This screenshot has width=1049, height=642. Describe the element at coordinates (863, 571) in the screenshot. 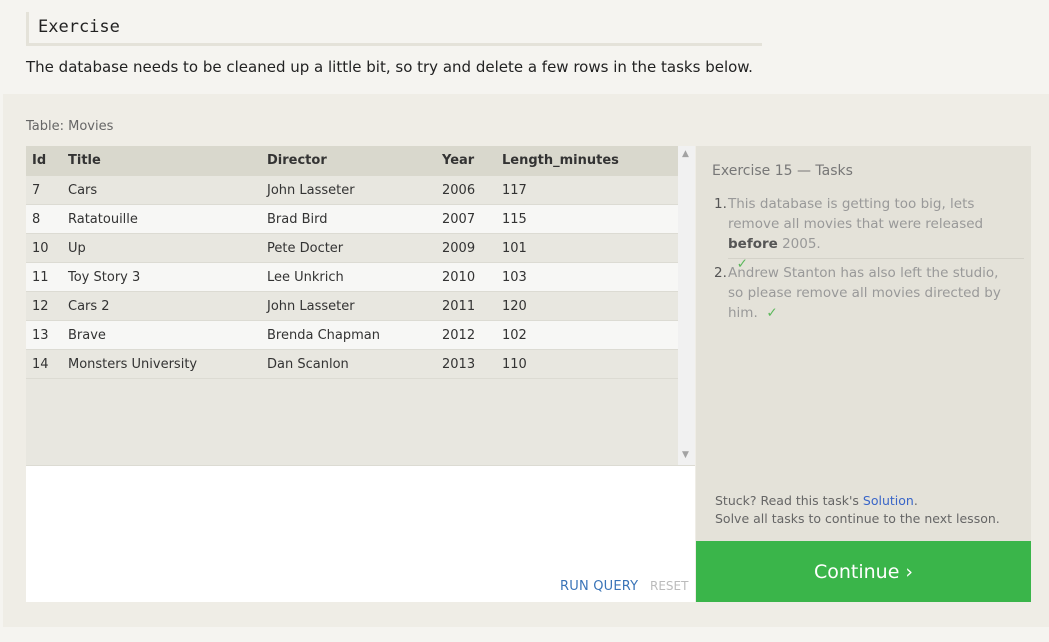

I see `continue-button: Continue ›` at that location.